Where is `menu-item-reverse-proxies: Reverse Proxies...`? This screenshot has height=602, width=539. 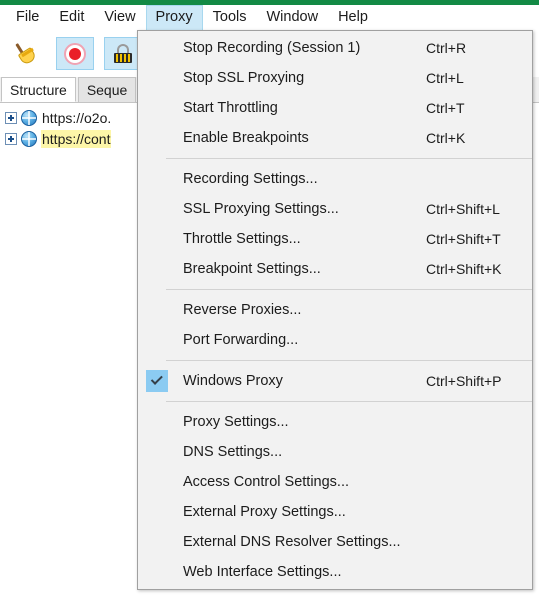 menu-item-reverse-proxies: Reverse Proxies... is located at coordinates (335, 310).